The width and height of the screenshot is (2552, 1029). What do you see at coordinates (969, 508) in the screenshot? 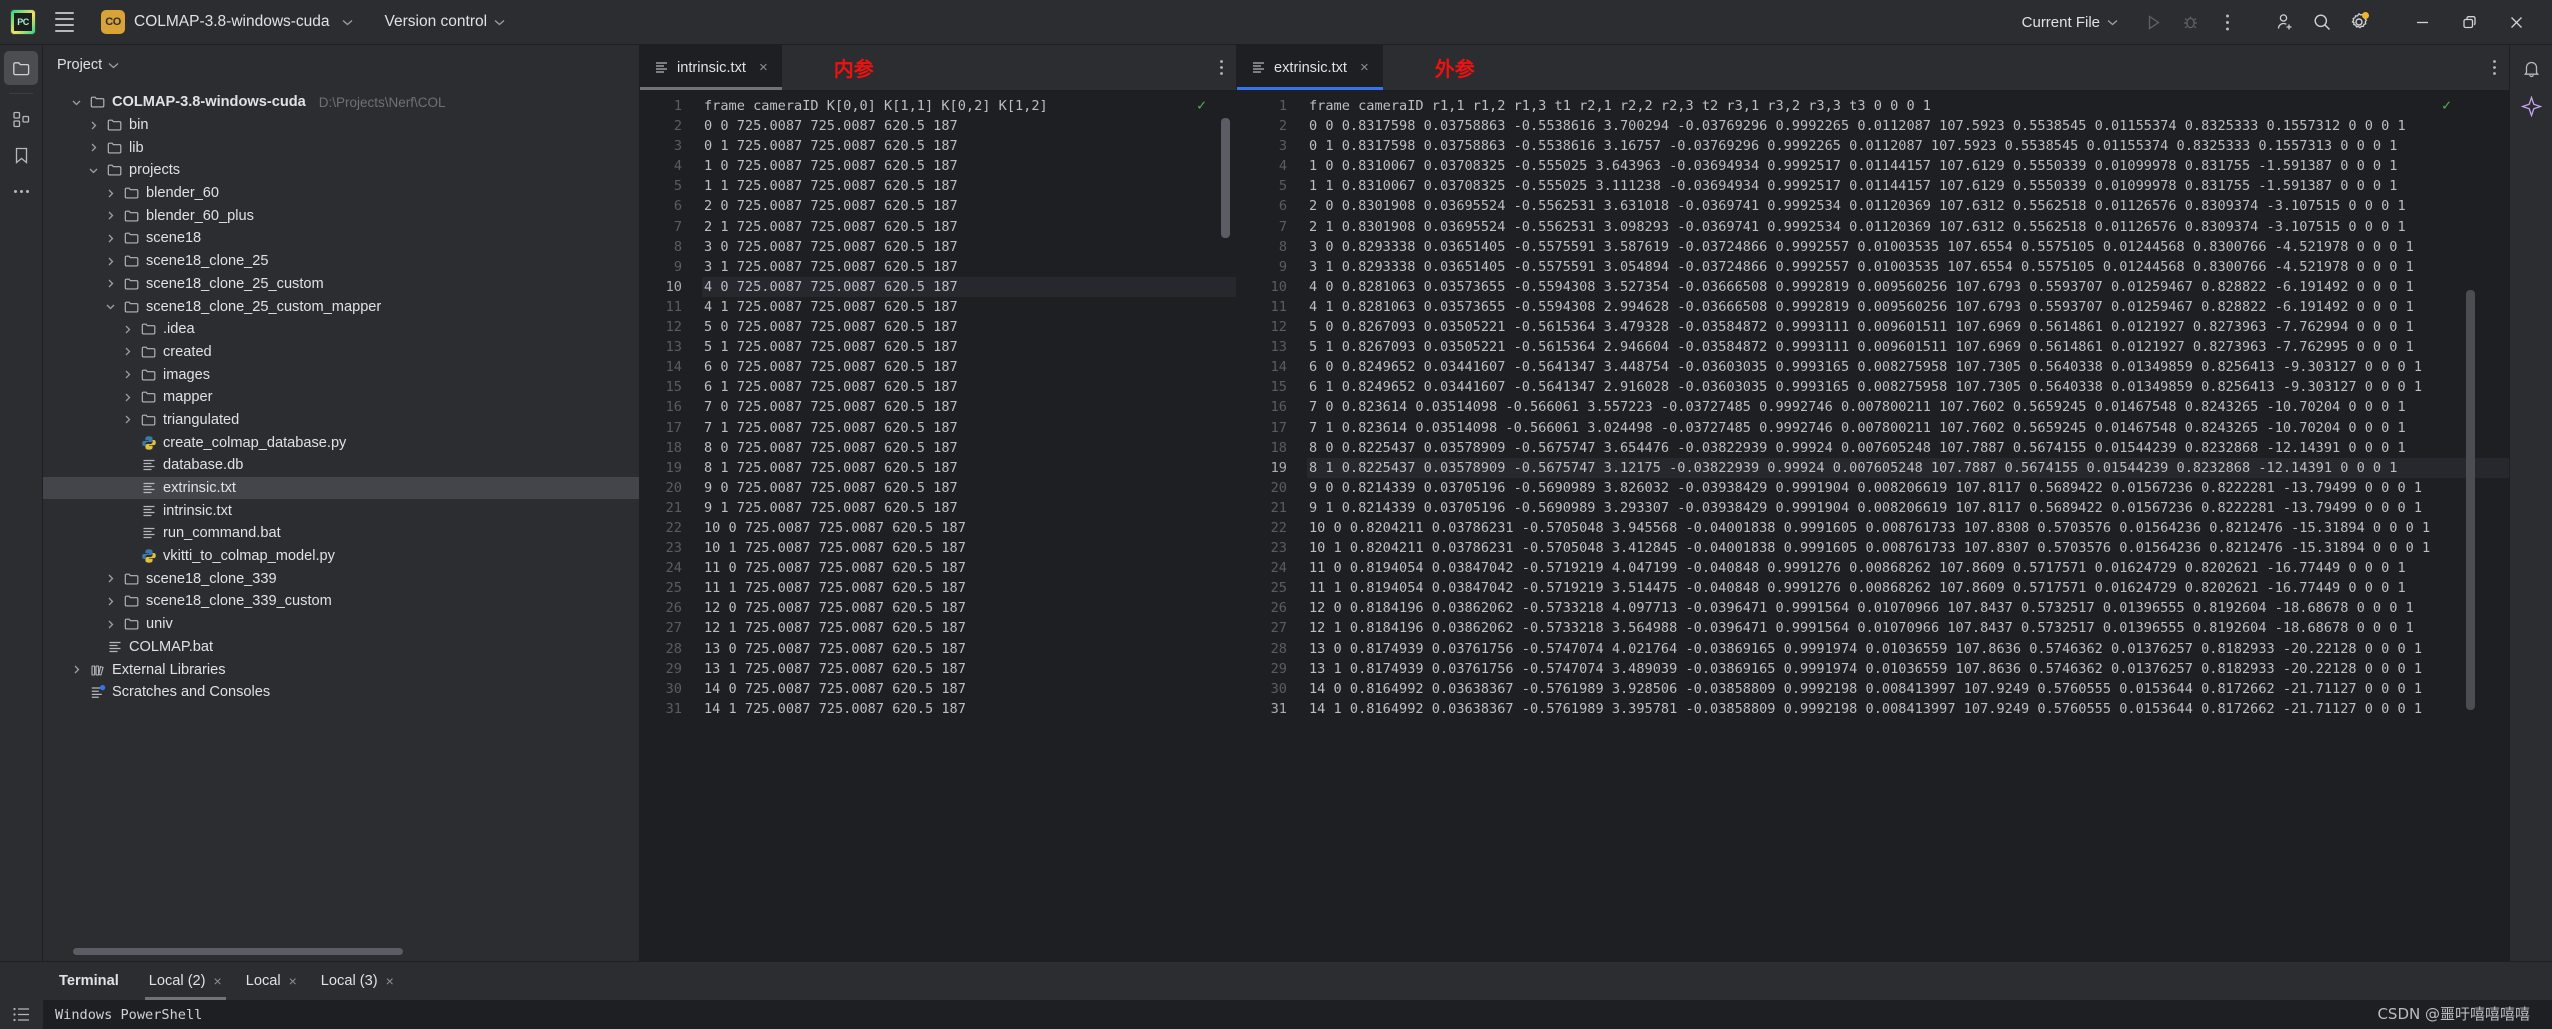
I see `code-line: 9 1 725.0087 725.0087 620.5 187` at bounding box center [969, 508].